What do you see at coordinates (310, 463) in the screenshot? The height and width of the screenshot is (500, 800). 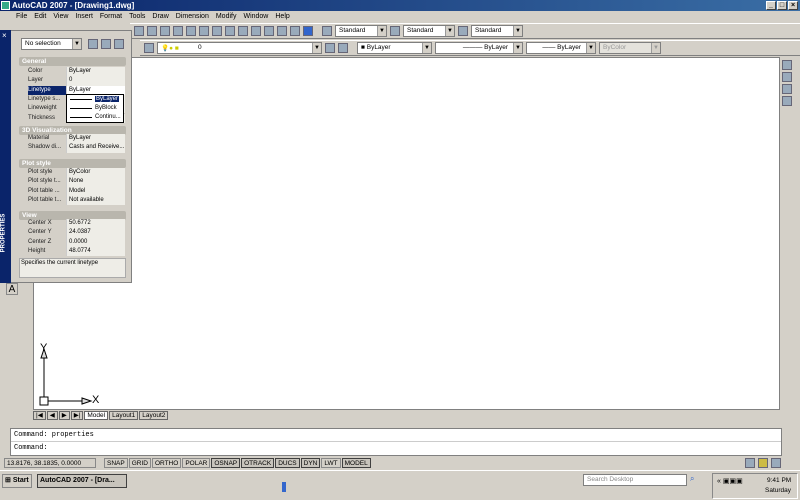 I see `status-toggle-dyn: DYN` at bounding box center [310, 463].